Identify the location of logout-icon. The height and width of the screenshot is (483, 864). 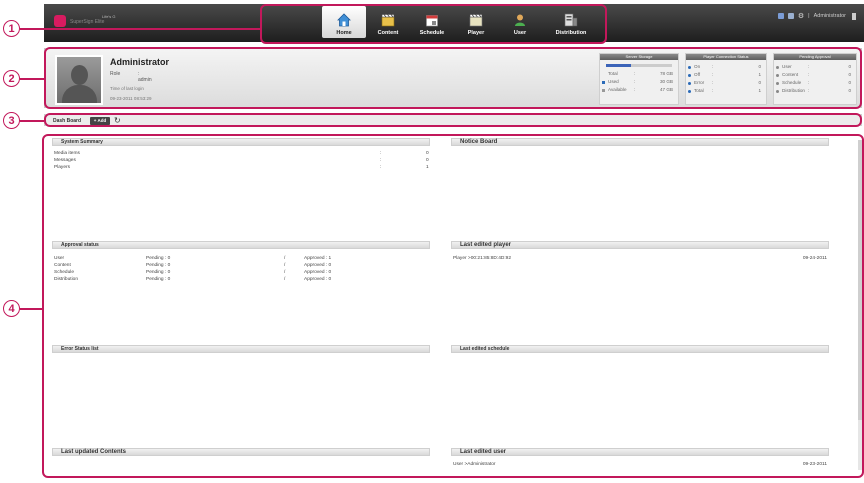
(854, 16).